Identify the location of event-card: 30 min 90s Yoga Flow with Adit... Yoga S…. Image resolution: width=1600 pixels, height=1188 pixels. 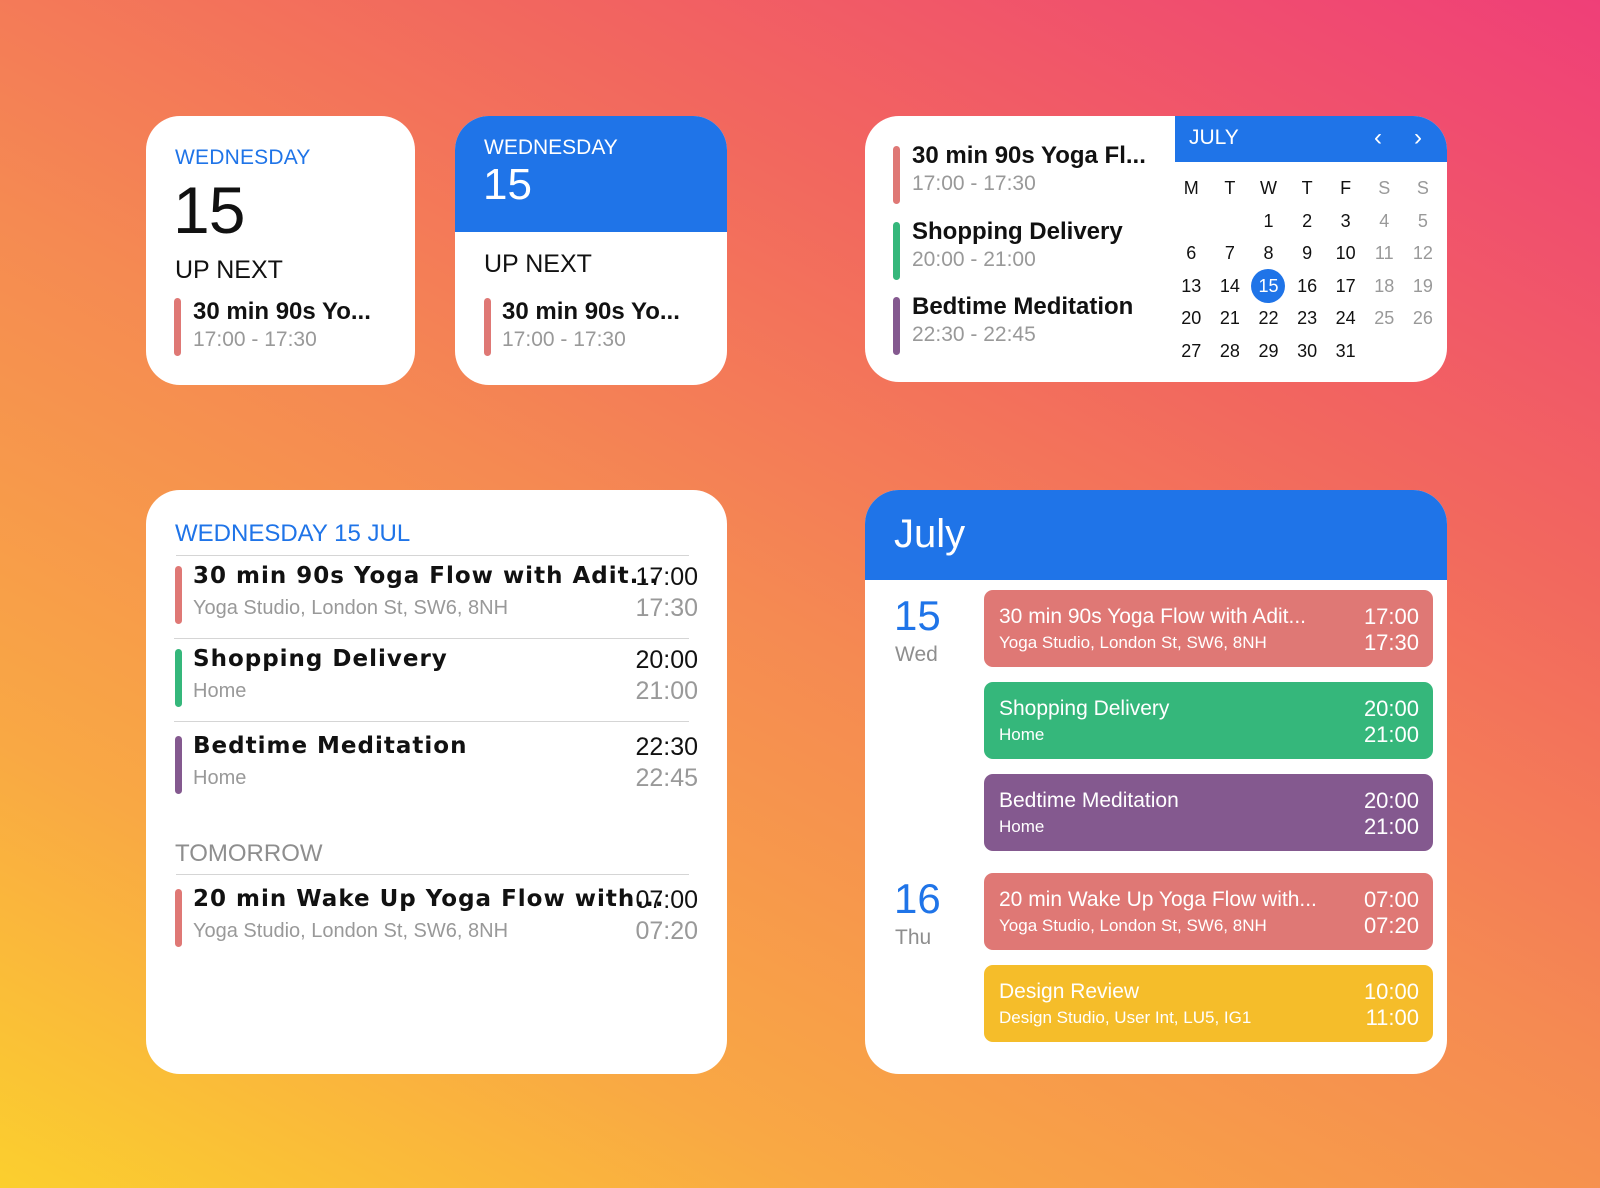
(1208, 628).